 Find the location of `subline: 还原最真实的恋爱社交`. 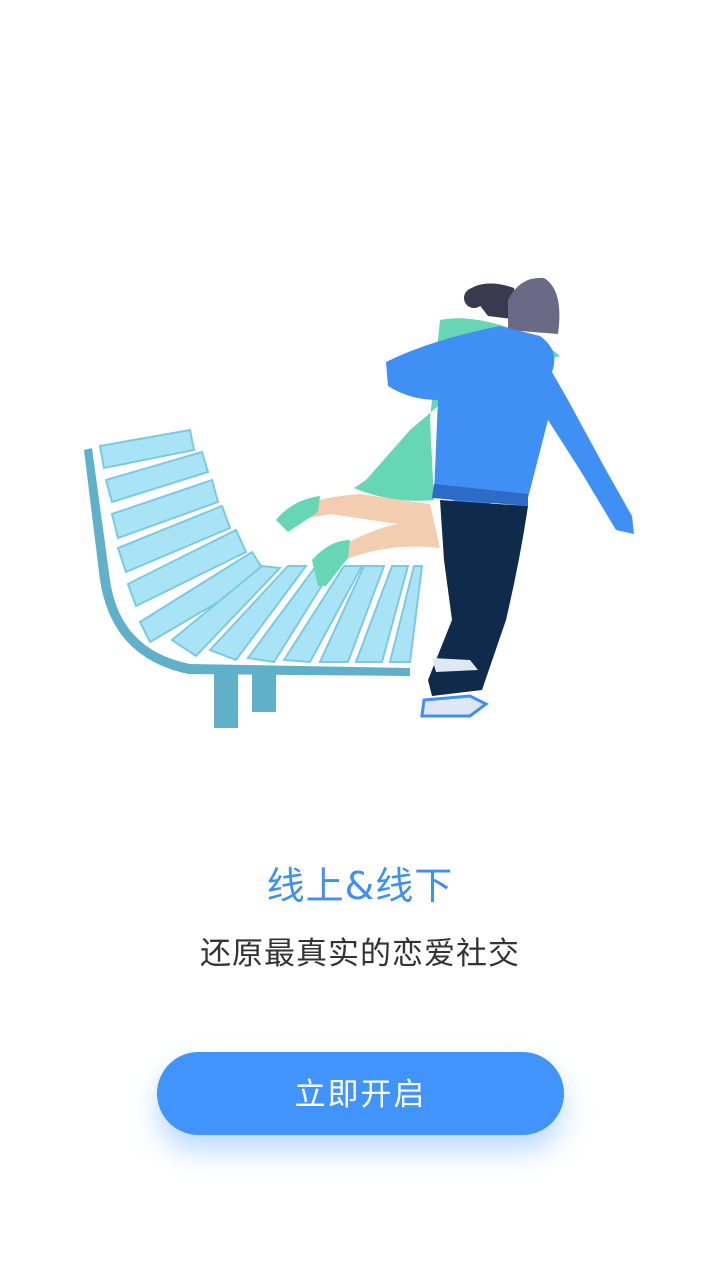

subline: 还原最真实的恋爱社交 is located at coordinates (360, 954).